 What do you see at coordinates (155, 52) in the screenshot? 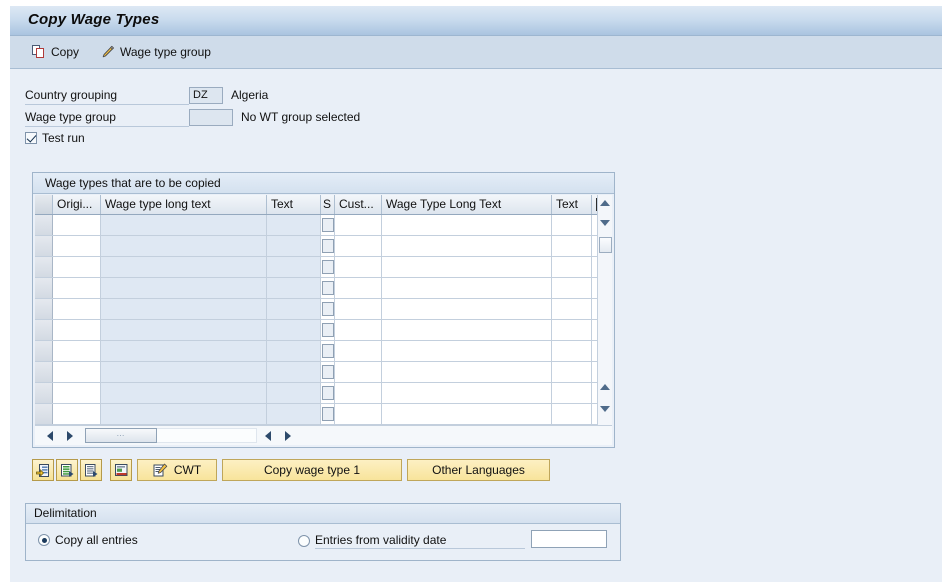
I see `wage-type-group-button: Wage type group` at bounding box center [155, 52].